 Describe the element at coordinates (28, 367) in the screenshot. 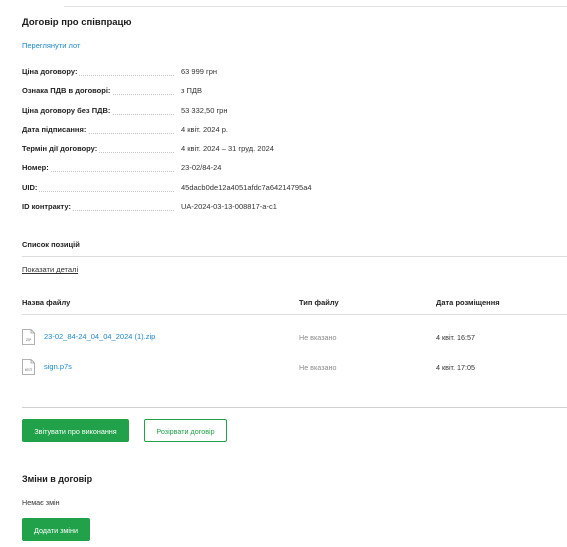

I see `signature-file-icon: КЕП` at that location.